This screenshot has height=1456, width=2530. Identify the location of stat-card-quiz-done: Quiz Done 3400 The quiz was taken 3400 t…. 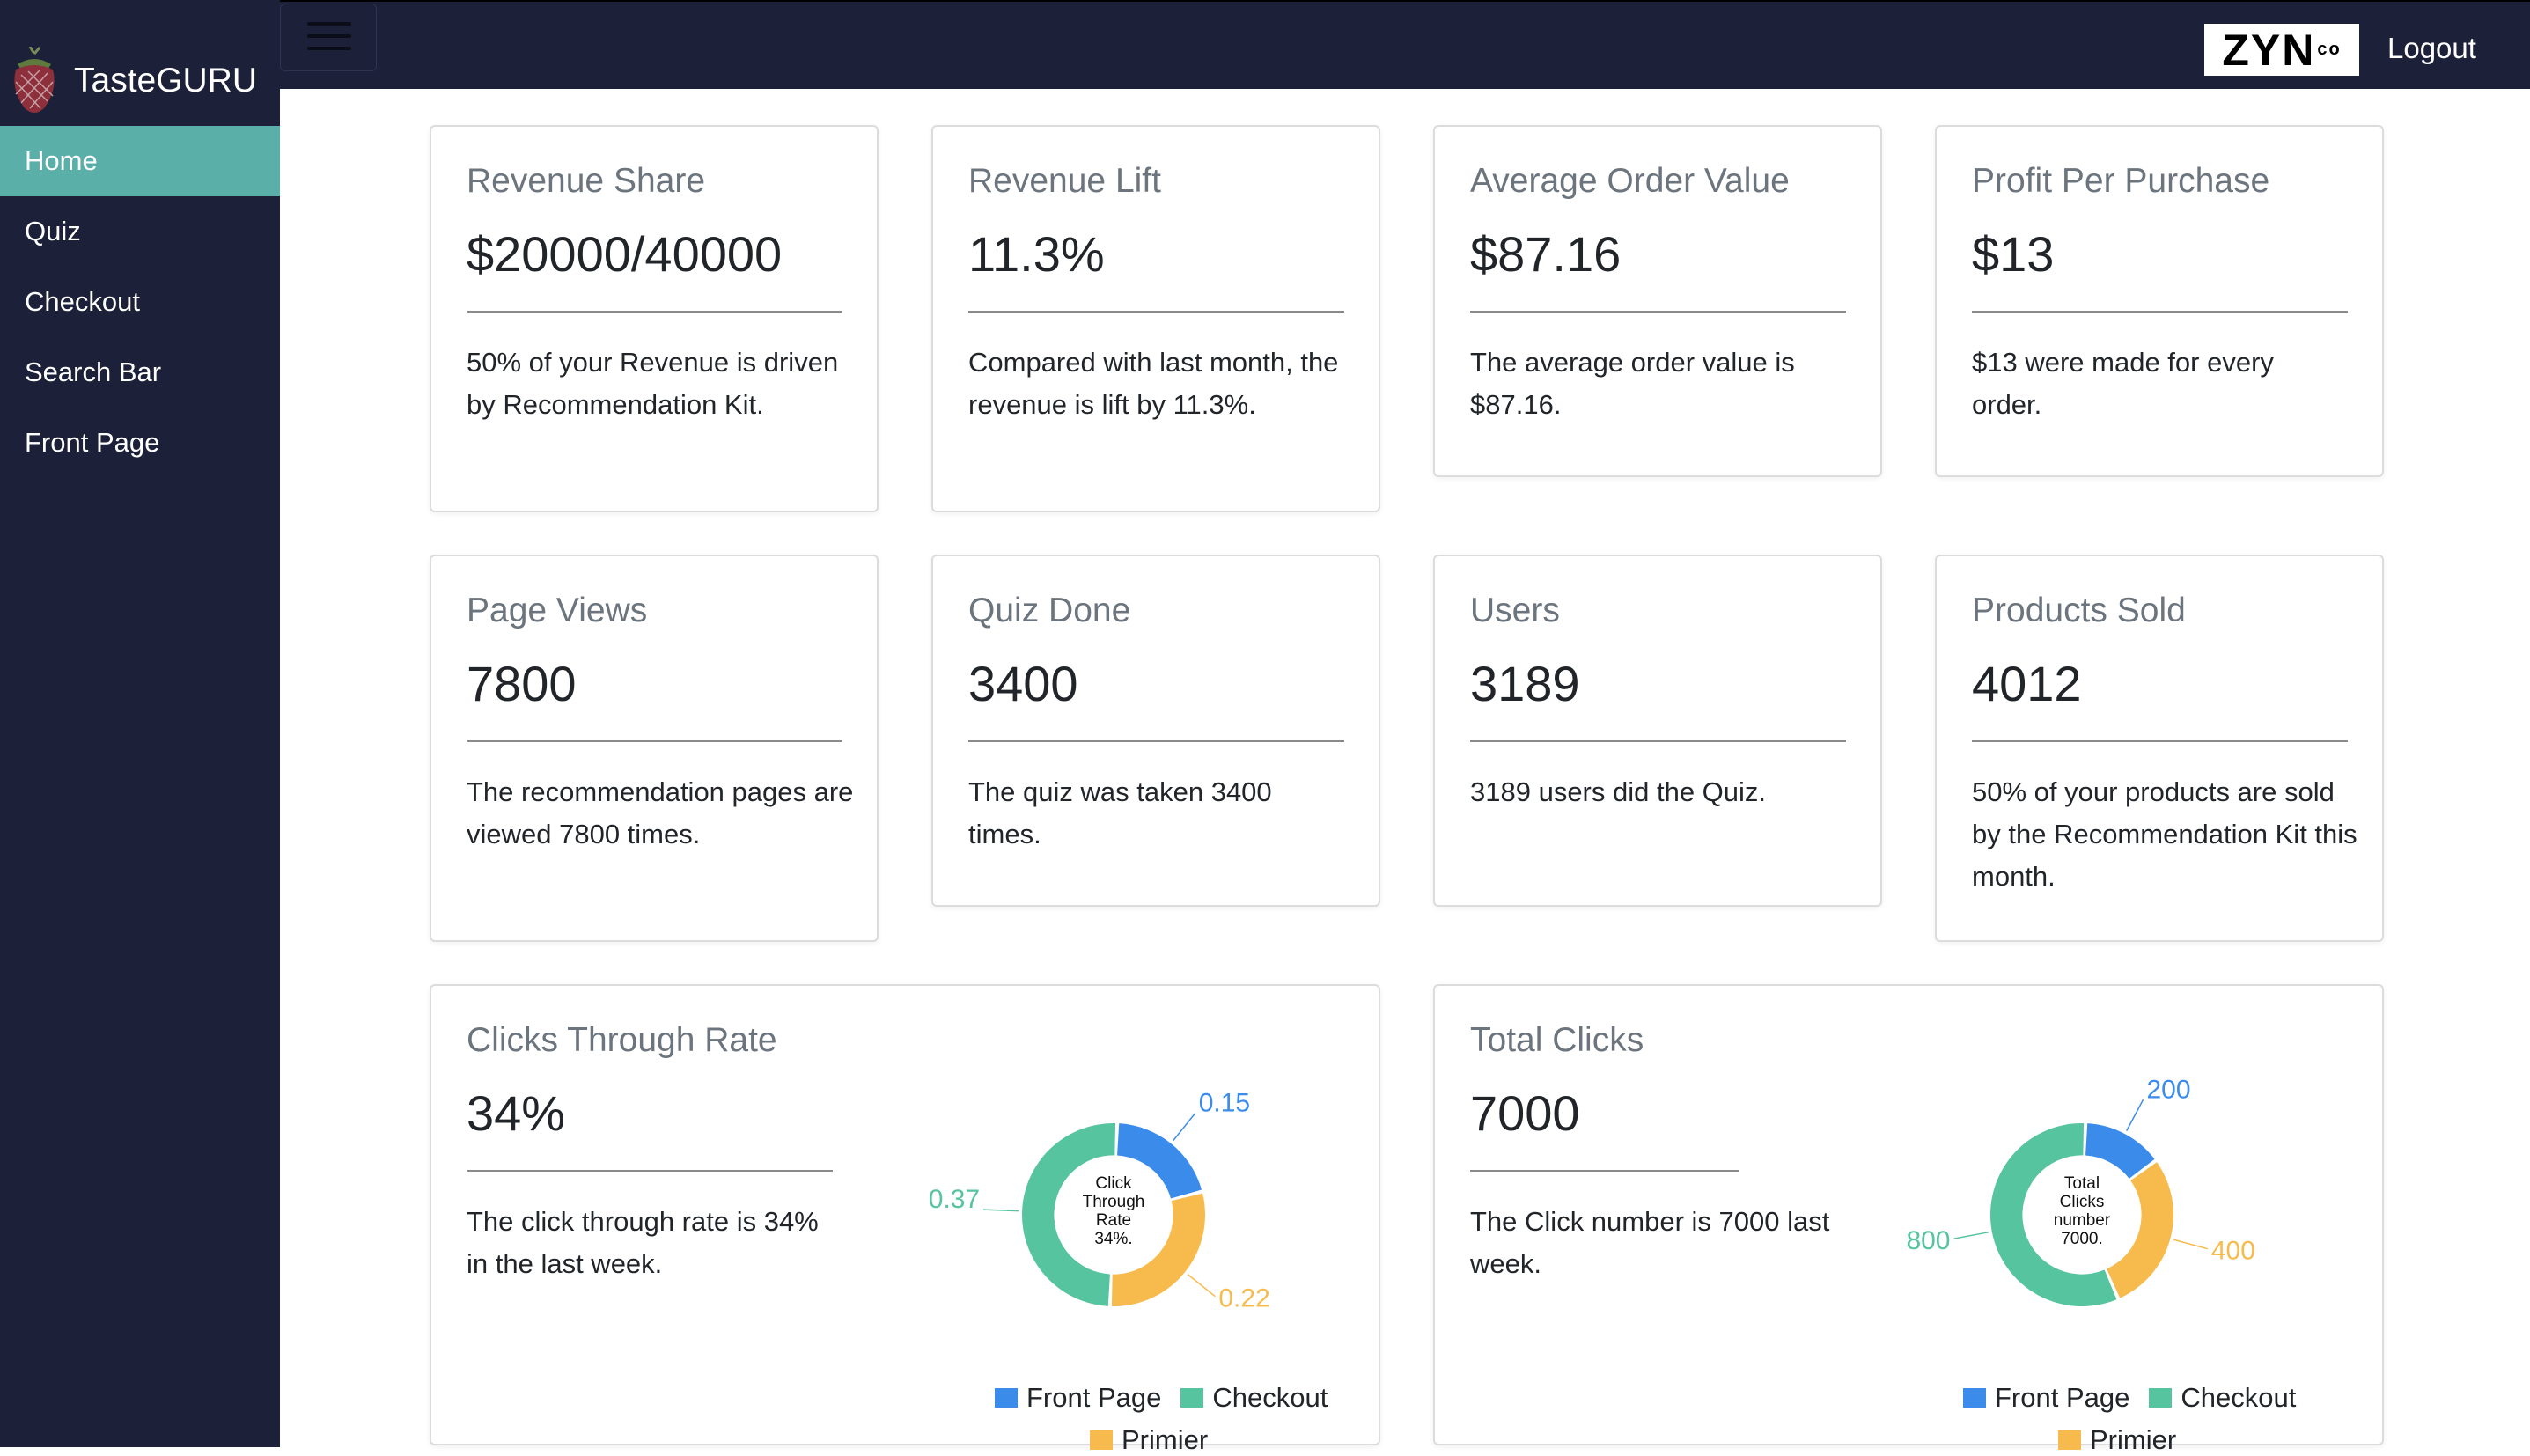
(1156, 731).